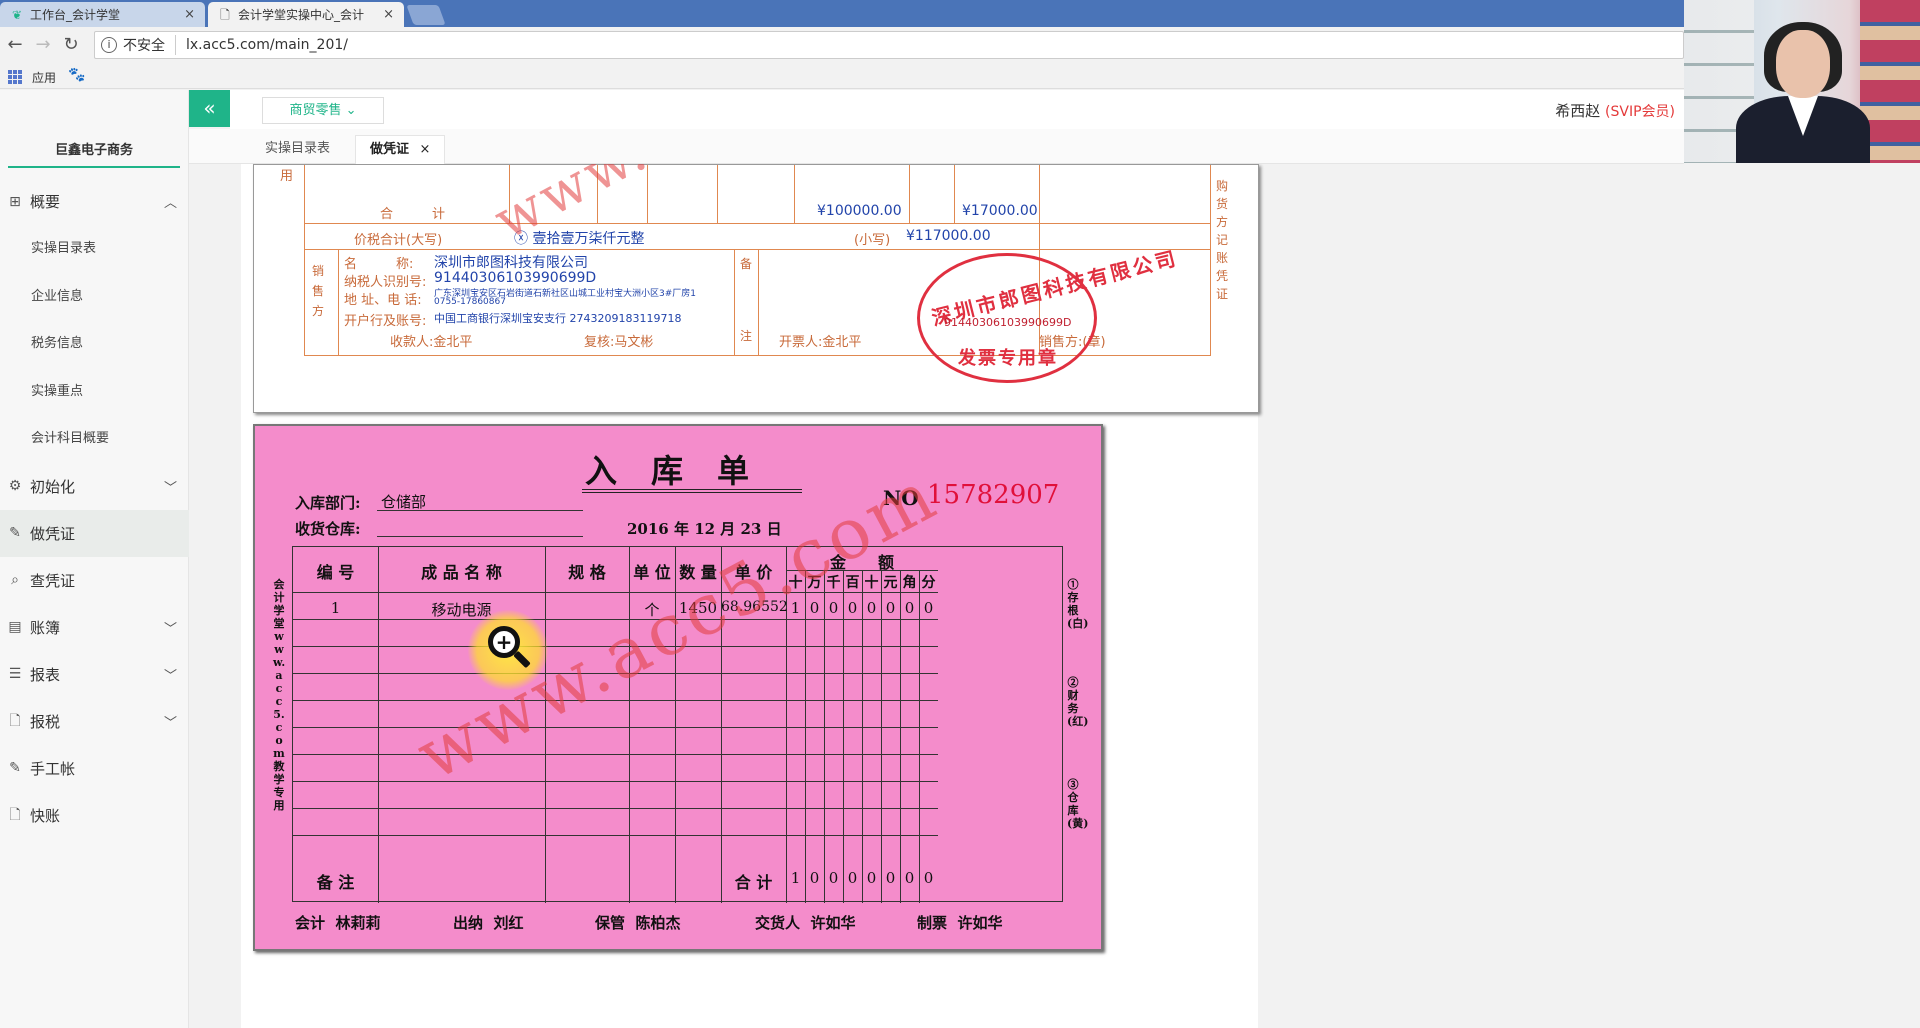 This screenshot has height=1028, width=1920. What do you see at coordinates (426, 15) in the screenshot?
I see `new-tab-button` at bounding box center [426, 15].